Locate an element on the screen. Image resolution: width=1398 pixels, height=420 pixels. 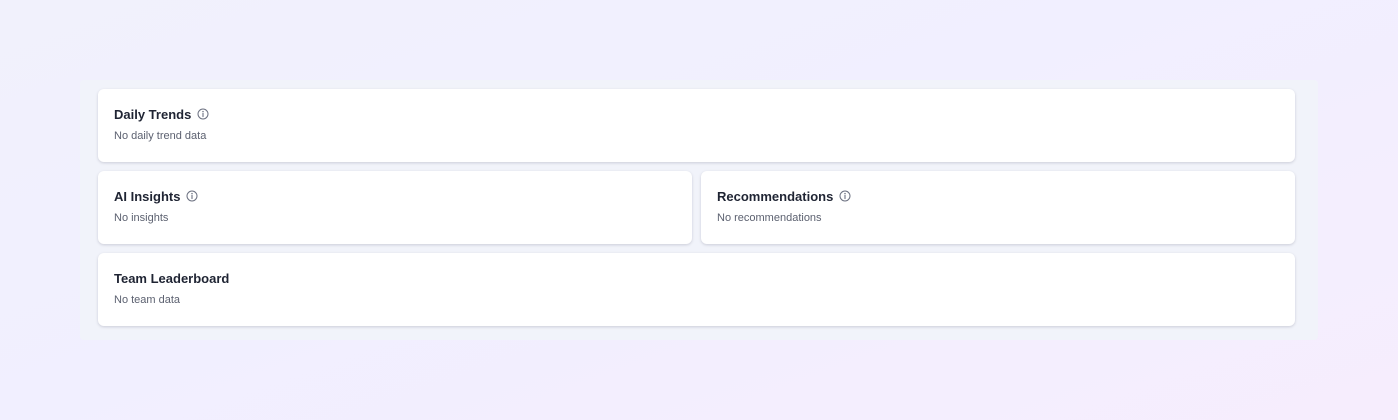
card-header: Team Leaderboard is located at coordinates (696, 278).